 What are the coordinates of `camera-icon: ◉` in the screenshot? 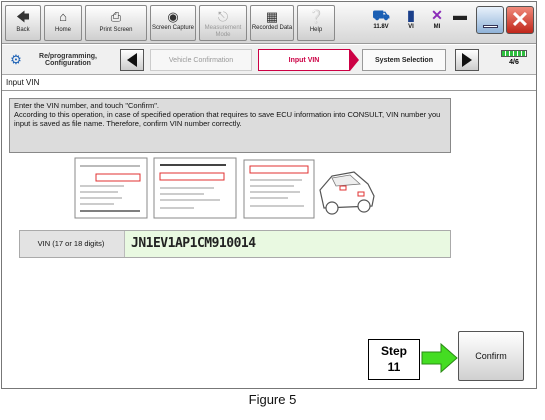 It's located at (173, 16).